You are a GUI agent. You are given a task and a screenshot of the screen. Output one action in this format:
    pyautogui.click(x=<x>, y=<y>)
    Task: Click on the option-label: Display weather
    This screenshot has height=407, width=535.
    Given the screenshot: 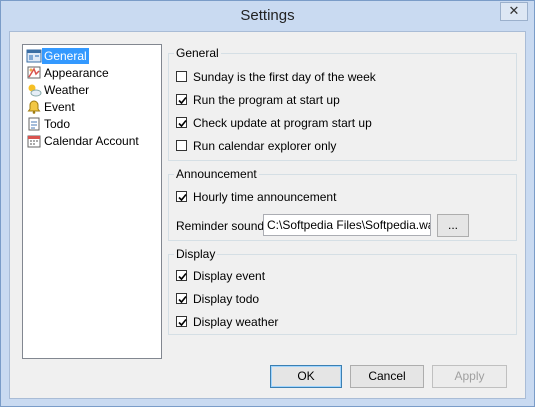 What is the action you would take?
    pyautogui.click(x=236, y=322)
    